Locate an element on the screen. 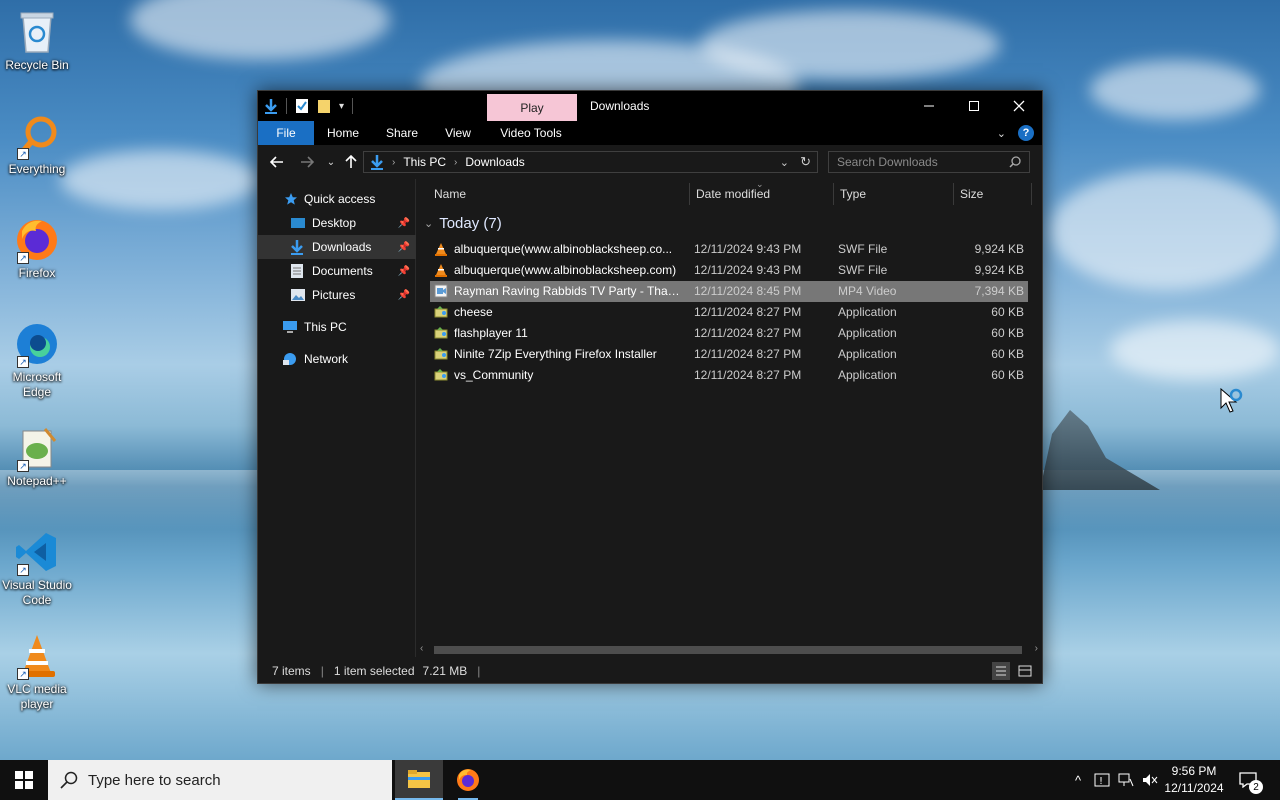 This screenshot has height=800, width=1280. nav-item-quick-access: Quick access is located at coordinates (337, 199).